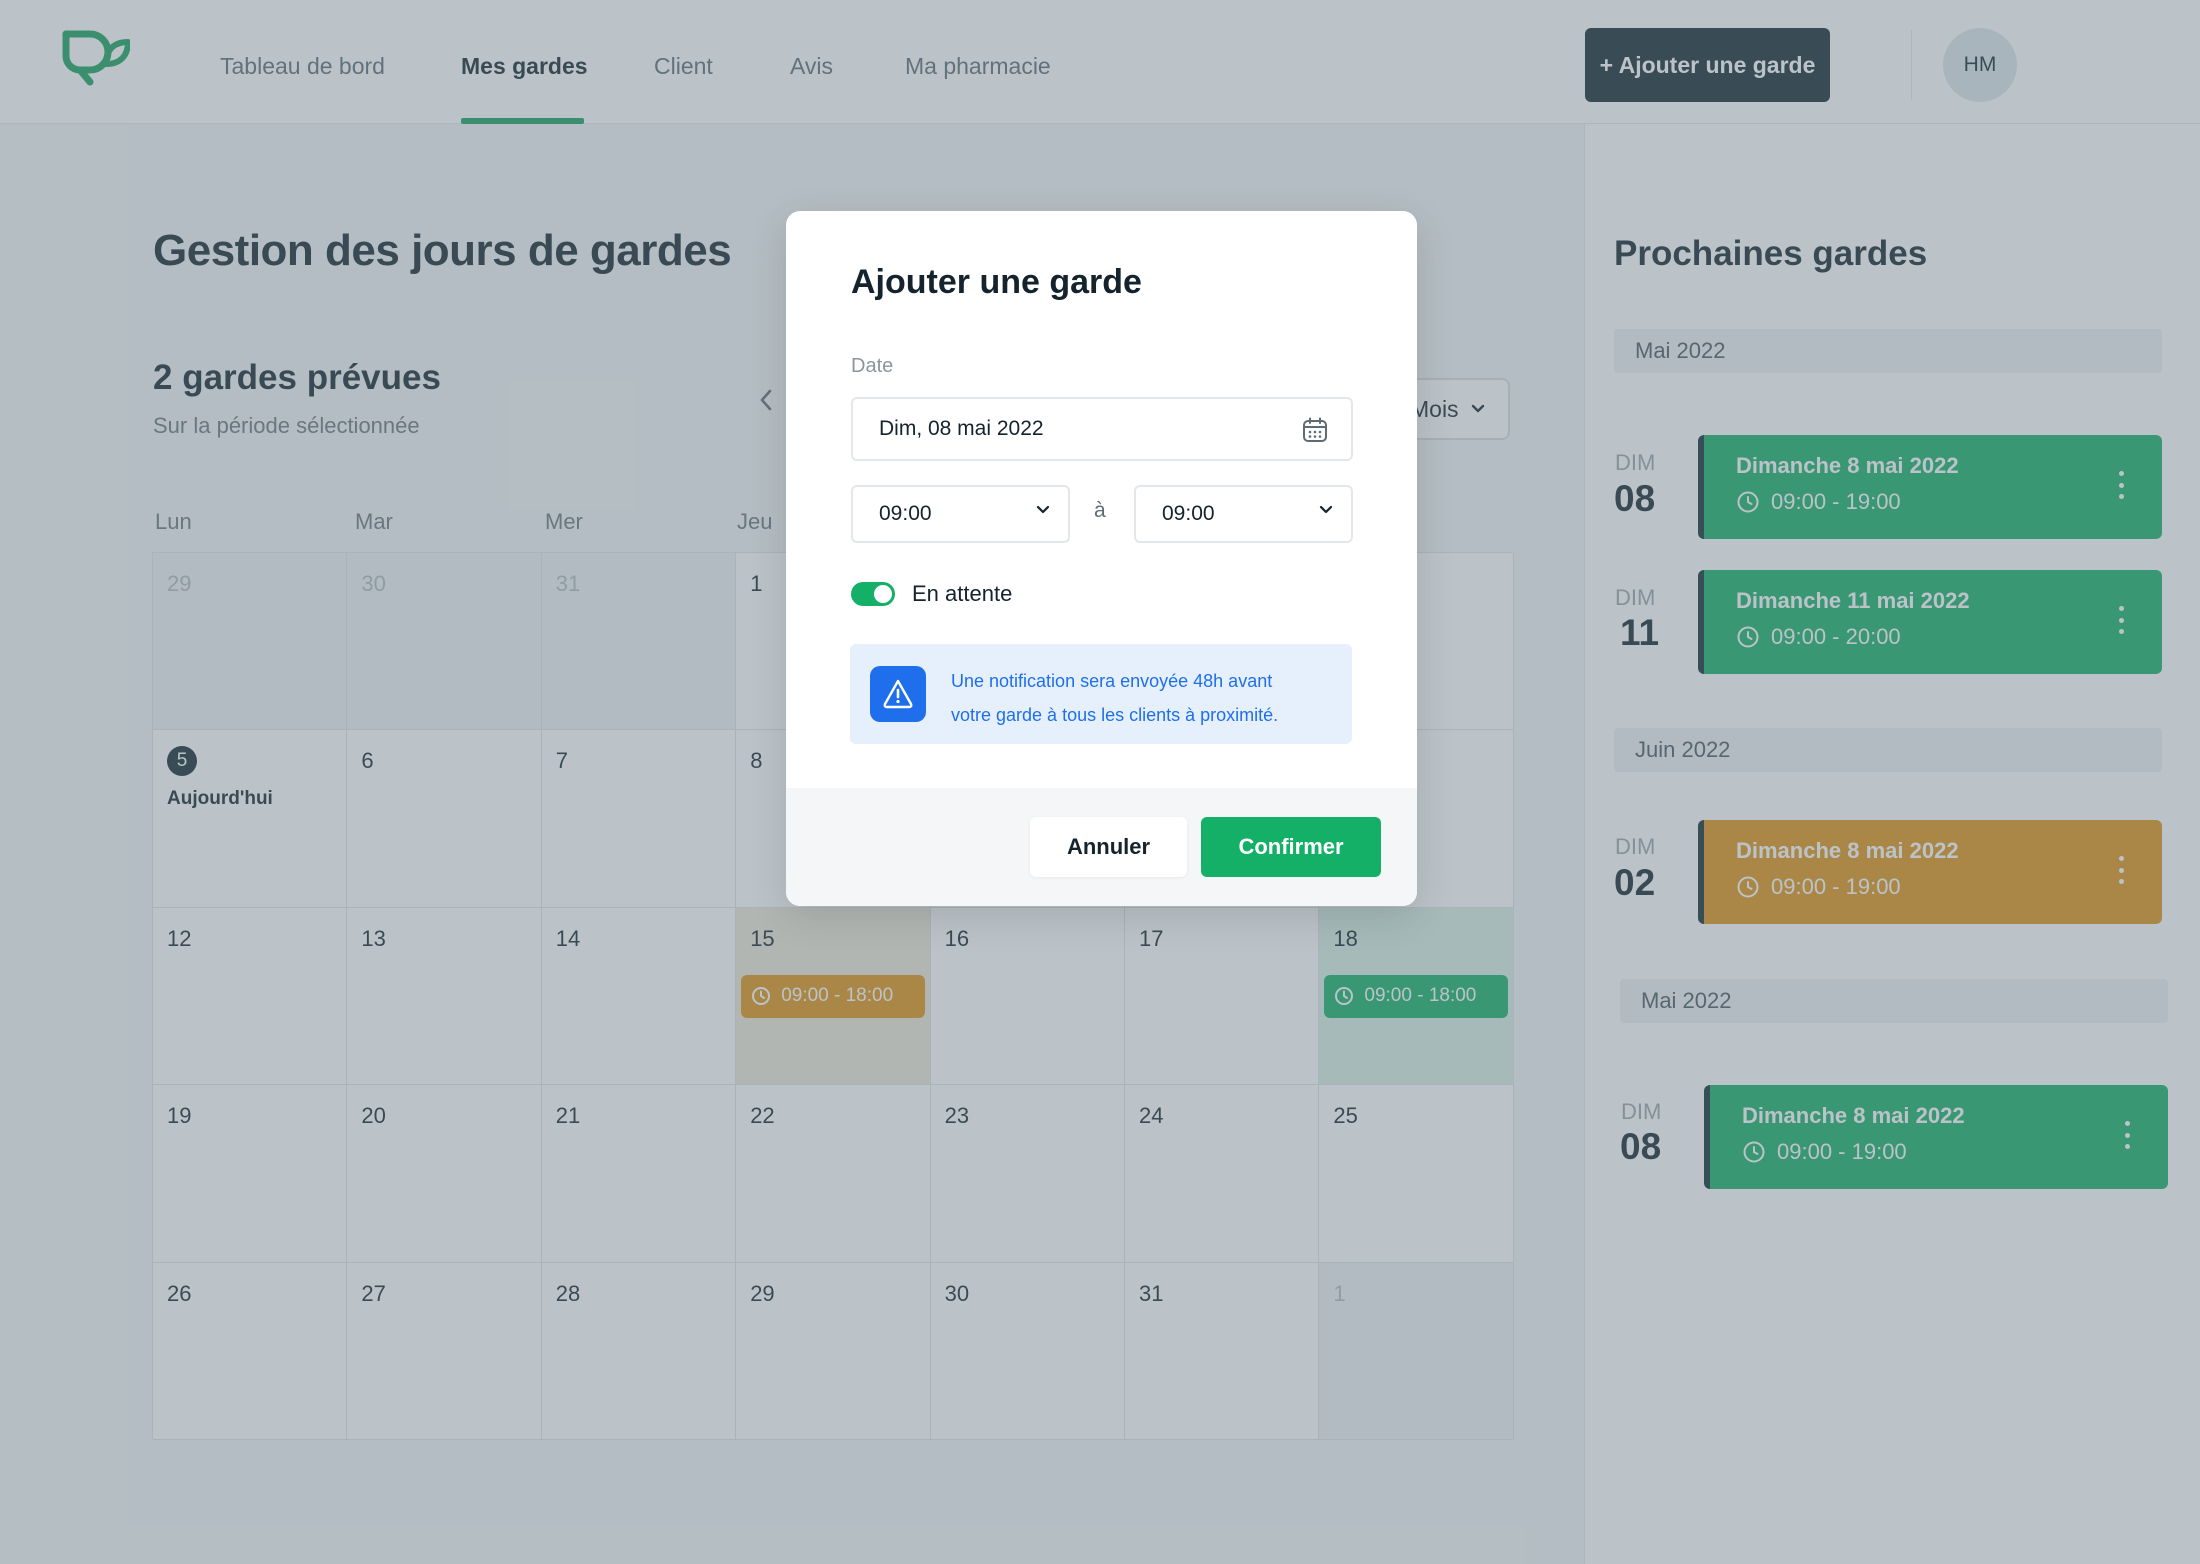  Describe the element at coordinates (1108, 847) in the screenshot. I see `cancel-button: Annuler` at that location.